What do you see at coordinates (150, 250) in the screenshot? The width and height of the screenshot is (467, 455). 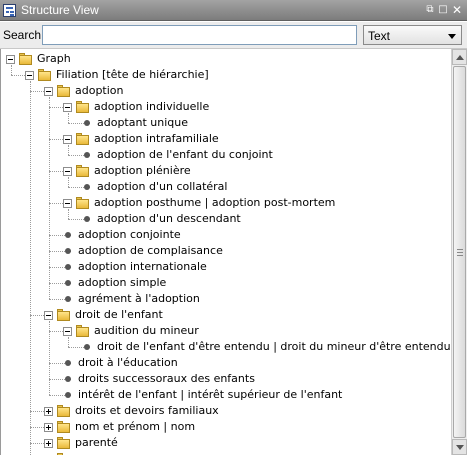 I see `tree-node-label: adoption de complaisance` at bounding box center [150, 250].